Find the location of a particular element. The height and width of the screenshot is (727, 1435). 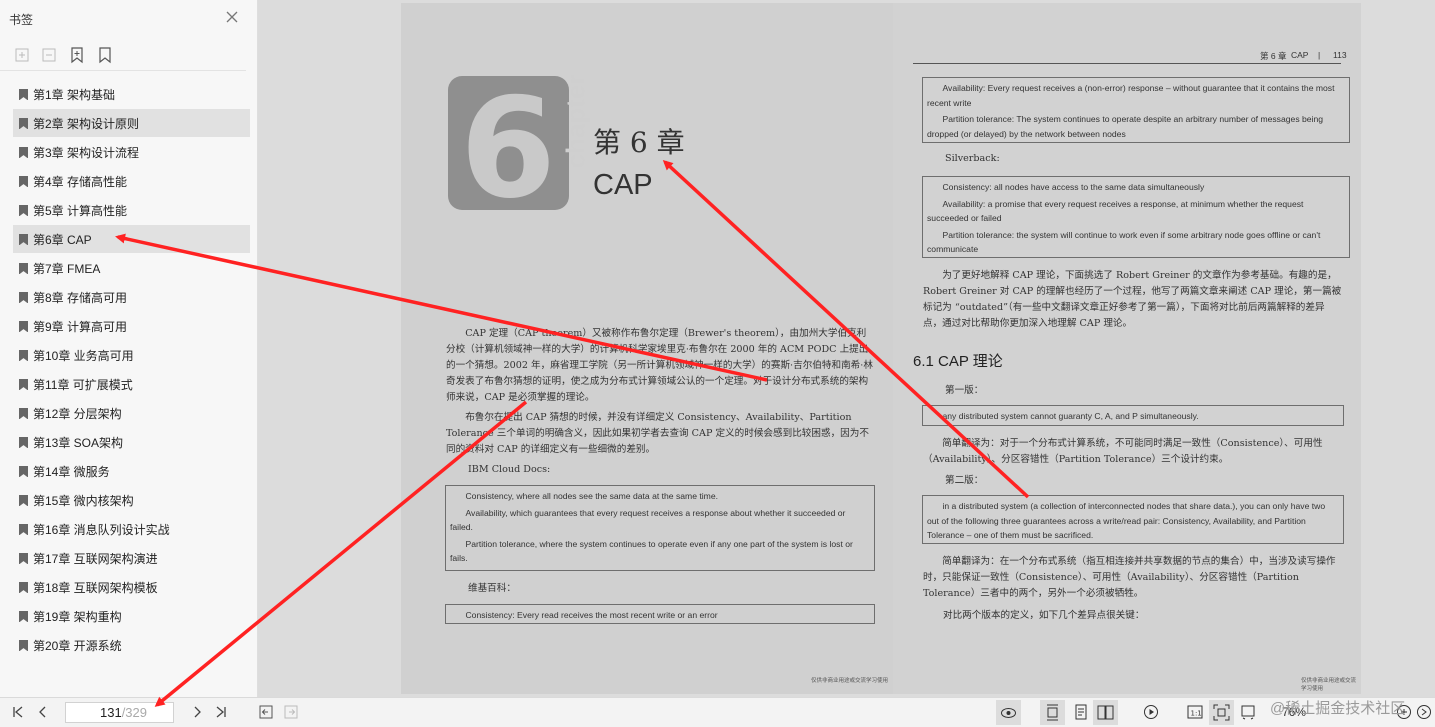

bookmark-label: 第11章 可扩展模式 is located at coordinates (83, 384).